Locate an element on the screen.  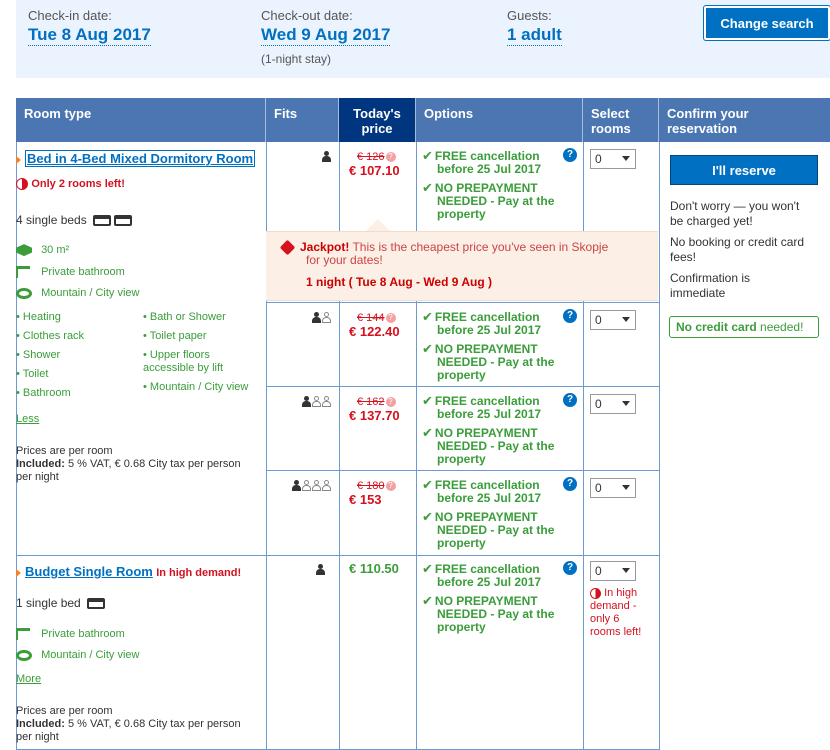
facility-item: • Shower is located at coordinates (38, 355).